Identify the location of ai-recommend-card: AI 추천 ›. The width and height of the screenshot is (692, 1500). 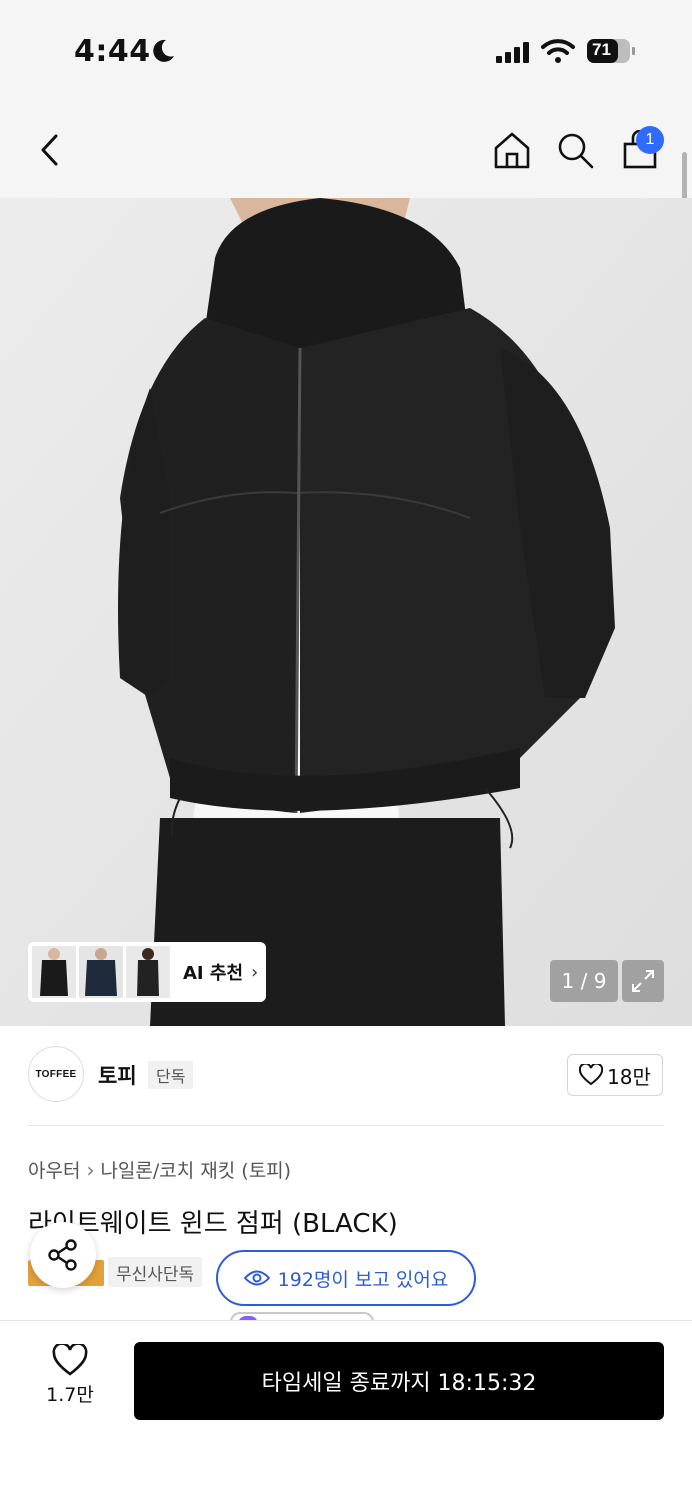
(147, 972).